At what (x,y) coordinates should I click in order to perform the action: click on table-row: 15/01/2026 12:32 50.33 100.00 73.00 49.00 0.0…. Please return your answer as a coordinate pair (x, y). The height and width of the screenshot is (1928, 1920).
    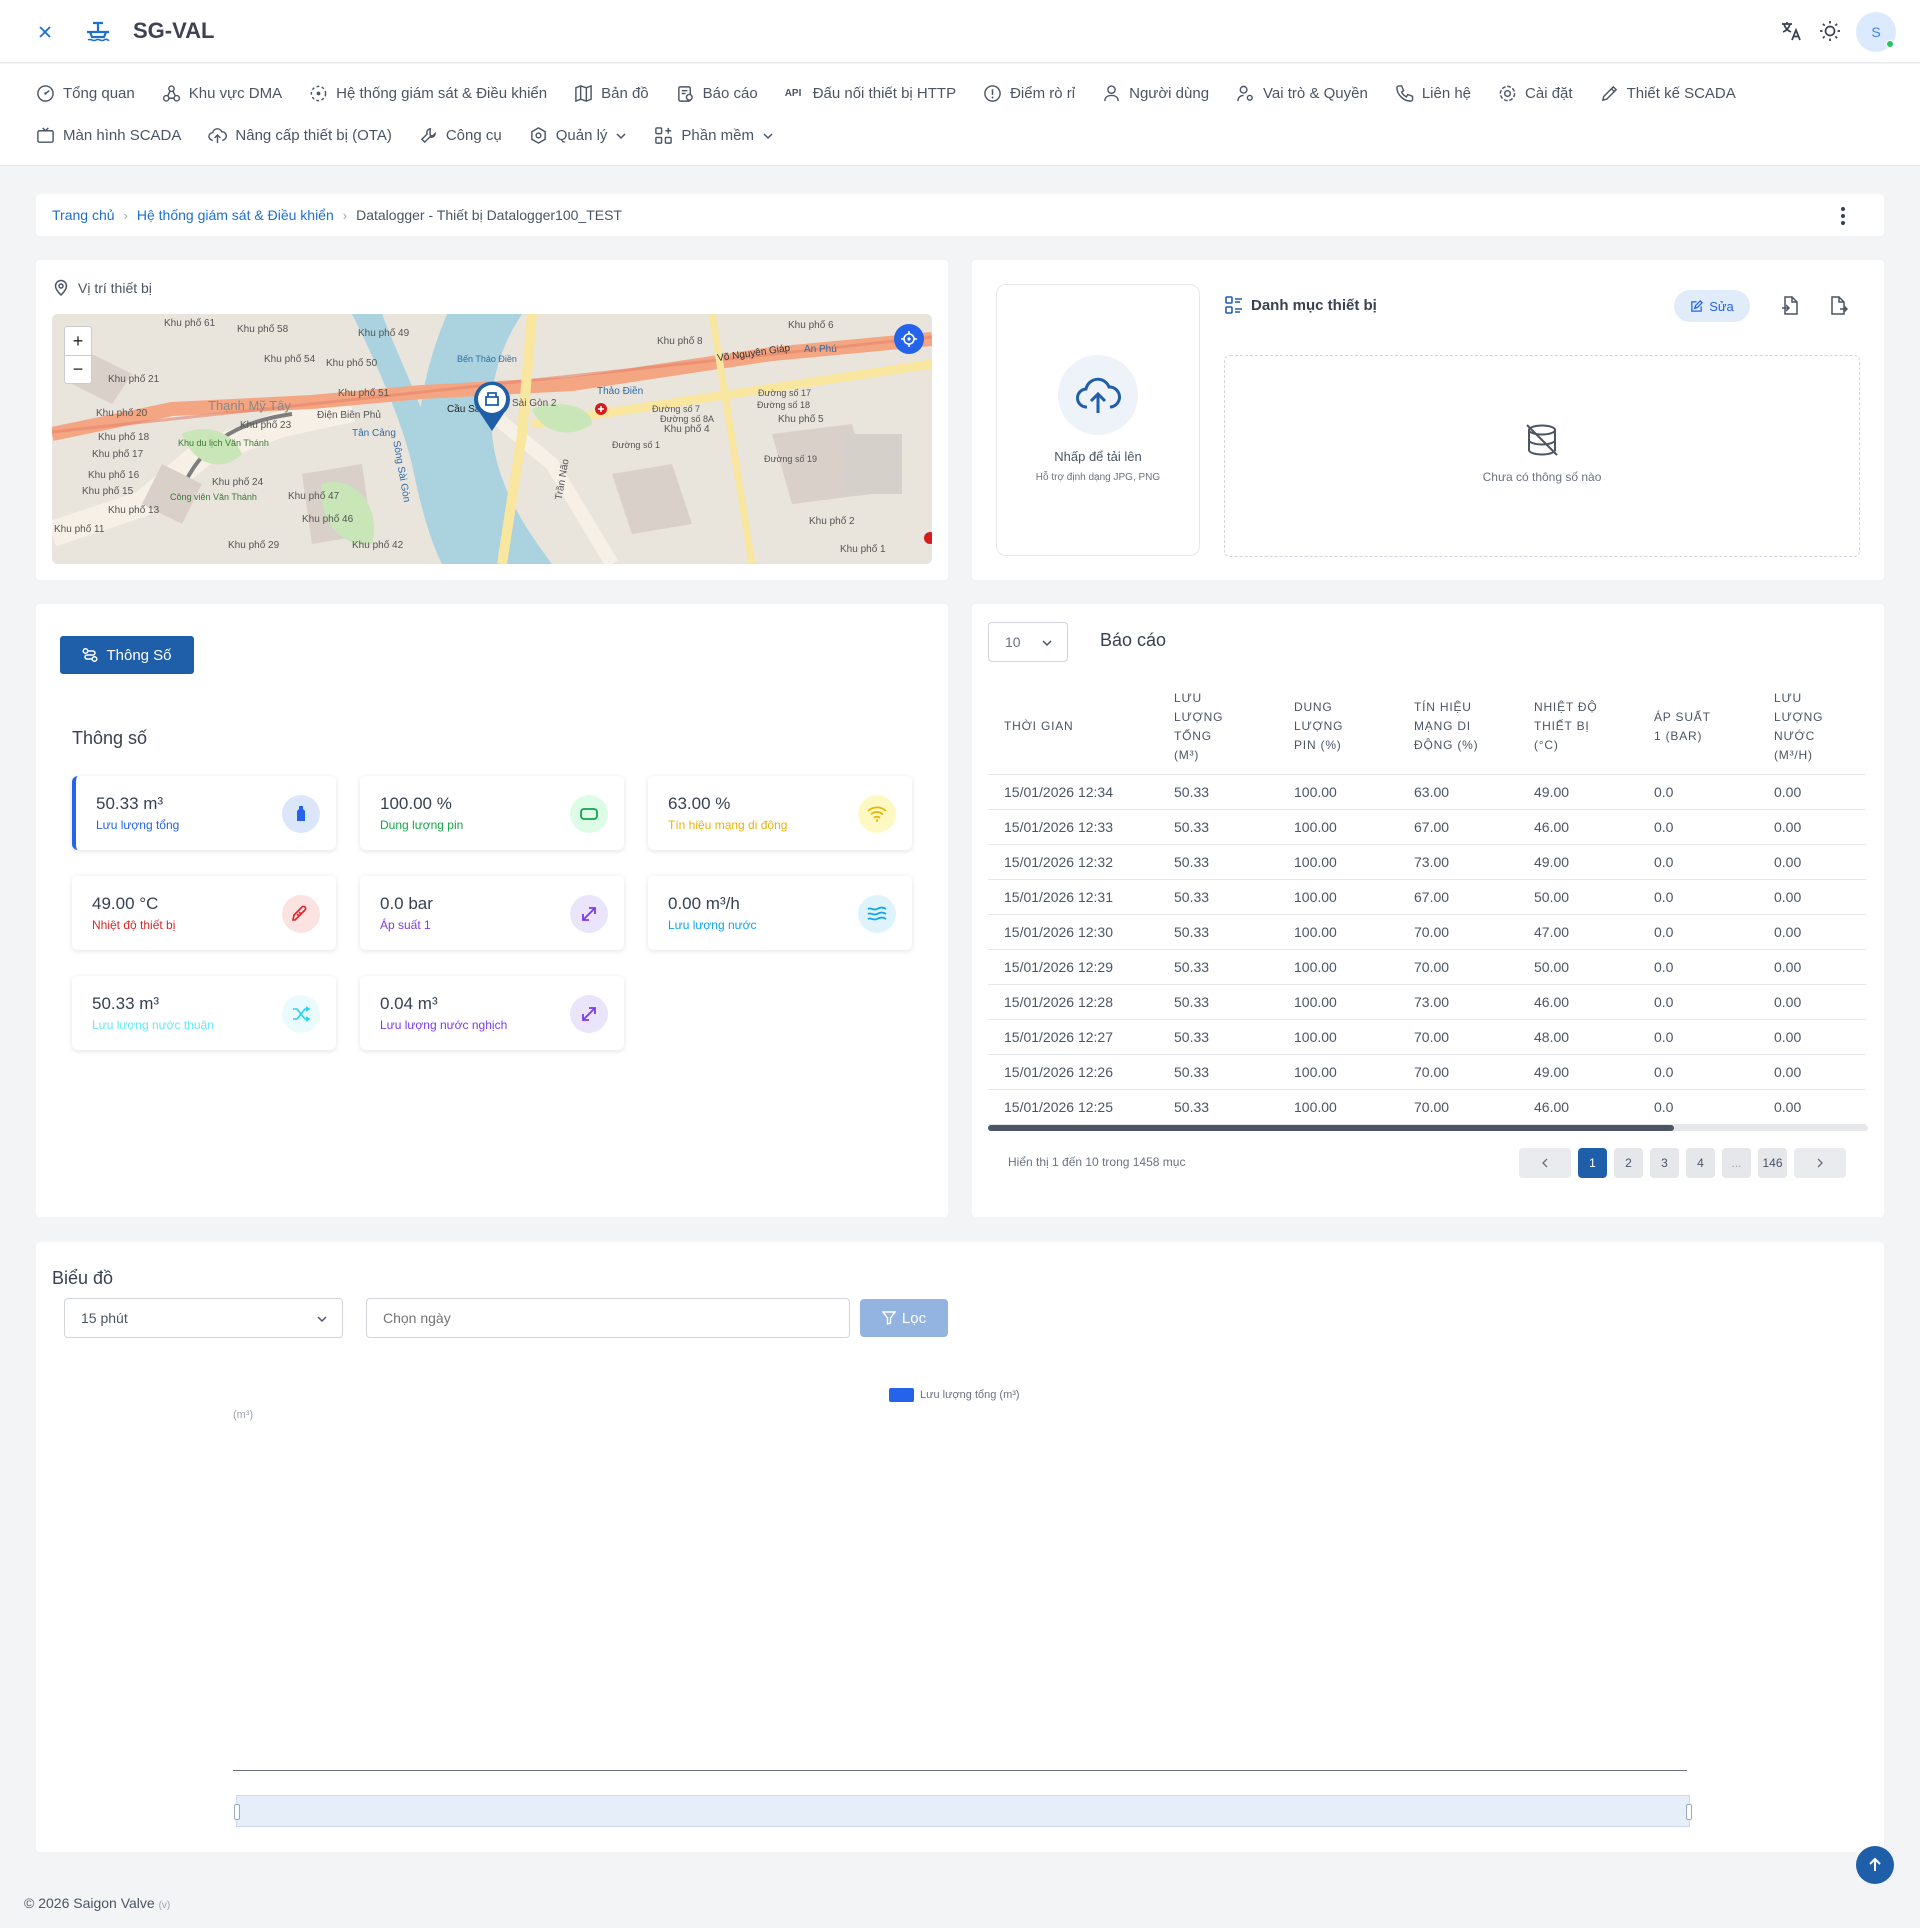
    Looking at the image, I should click on (1427, 862).